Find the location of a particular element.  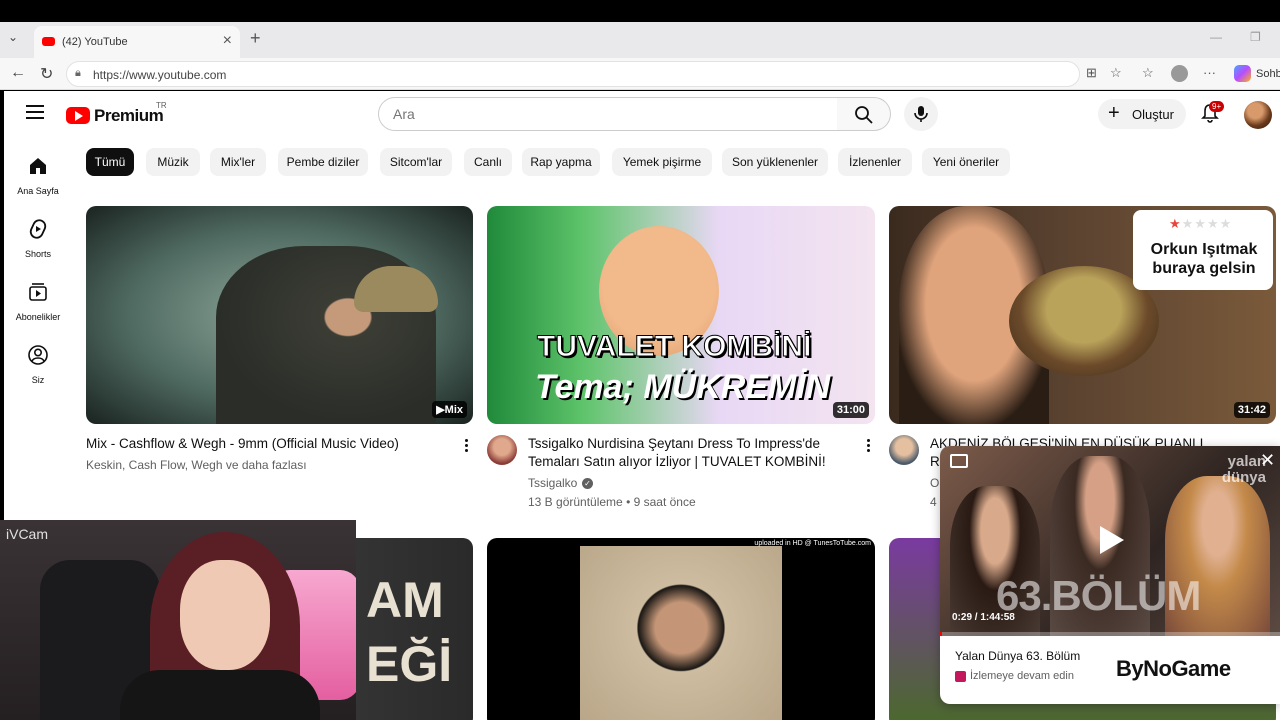

video-thumbnail: ▶Mix is located at coordinates (279, 315).